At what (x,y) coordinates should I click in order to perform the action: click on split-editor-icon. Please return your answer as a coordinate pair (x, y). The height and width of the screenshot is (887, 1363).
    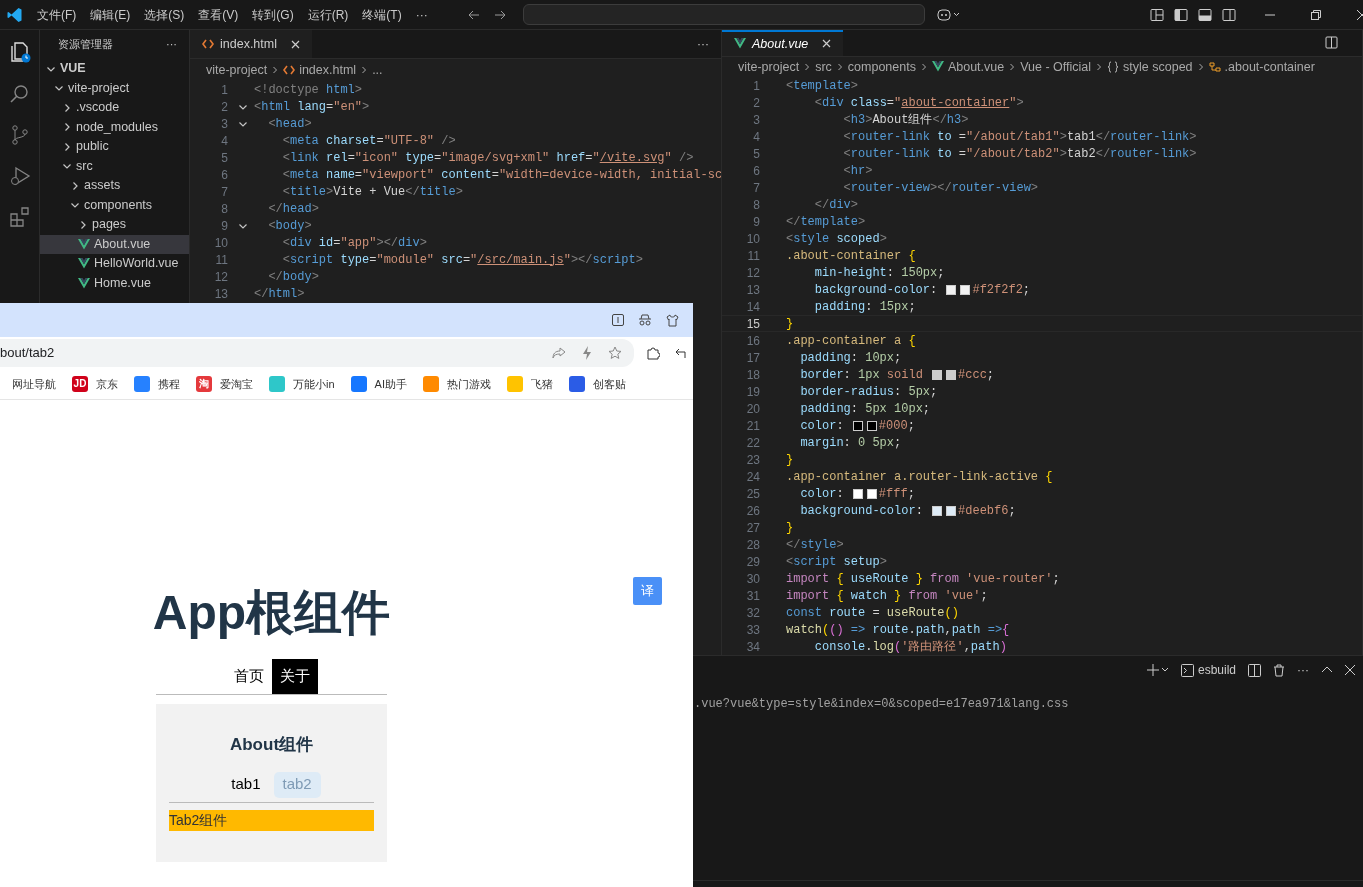
    Looking at the image, I should click on (1331, 43).